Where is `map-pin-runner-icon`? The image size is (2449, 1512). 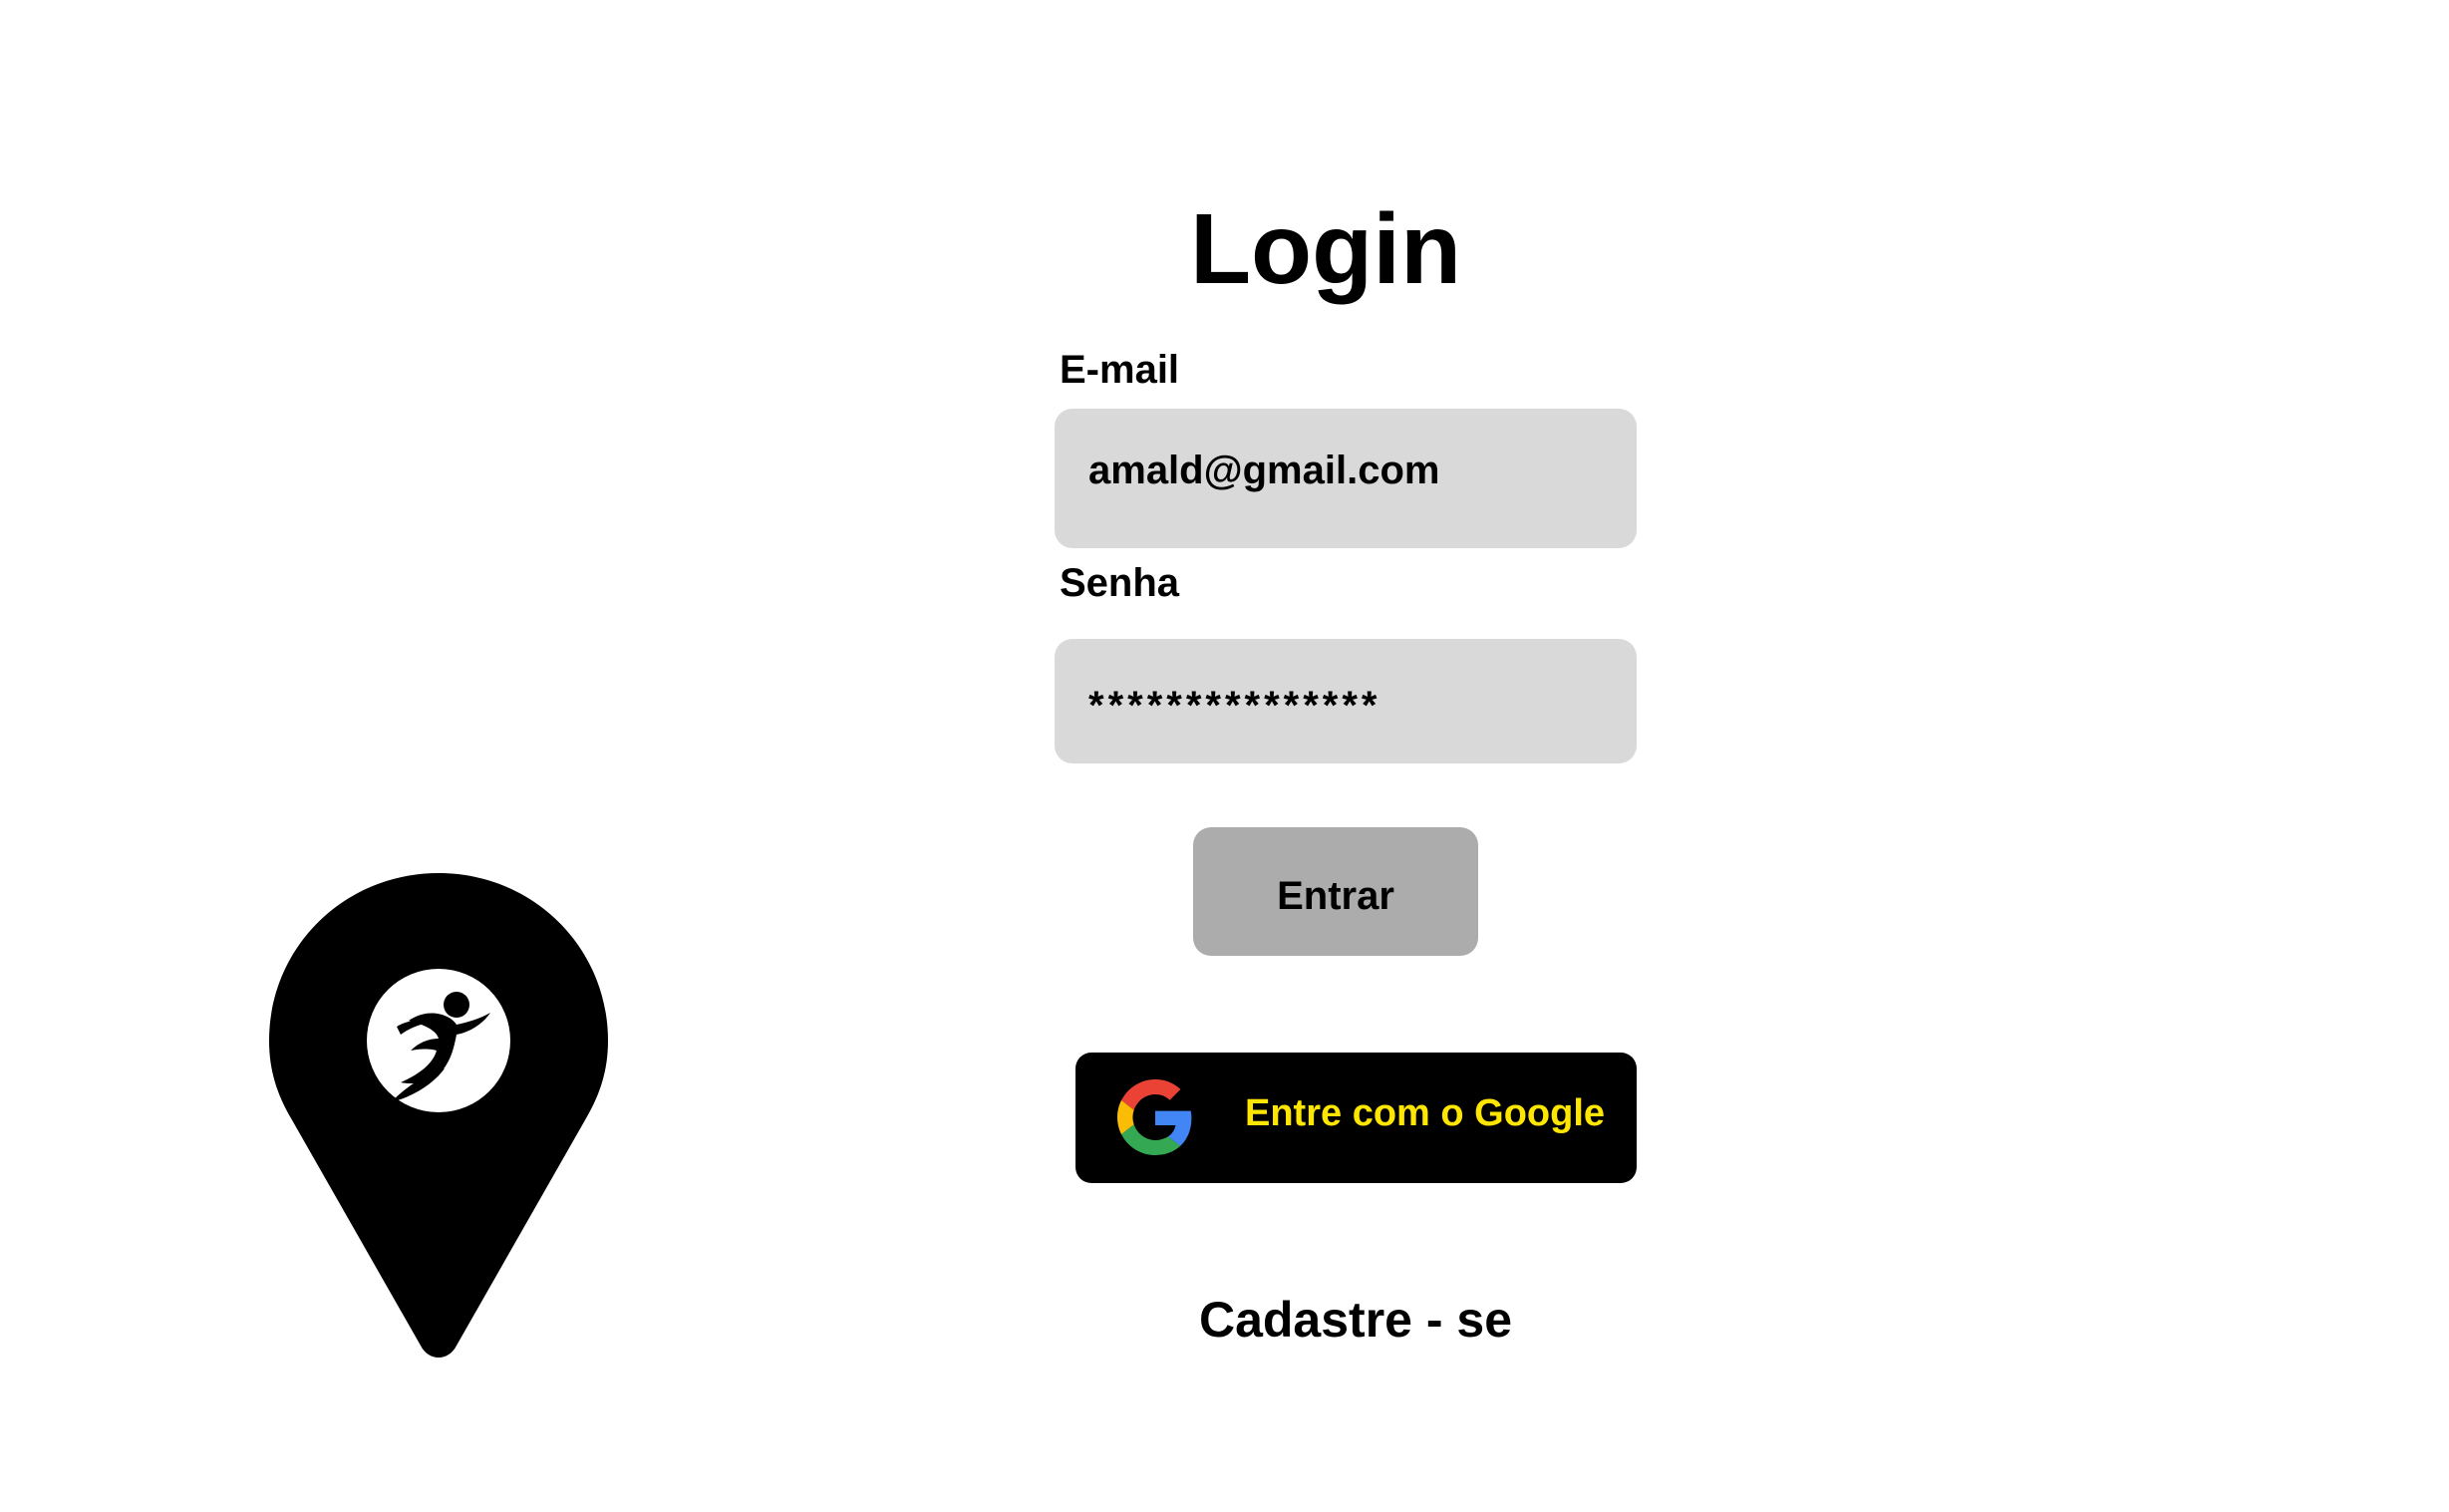
map-pin-runner-icon is located at coordinates (438, 1115).